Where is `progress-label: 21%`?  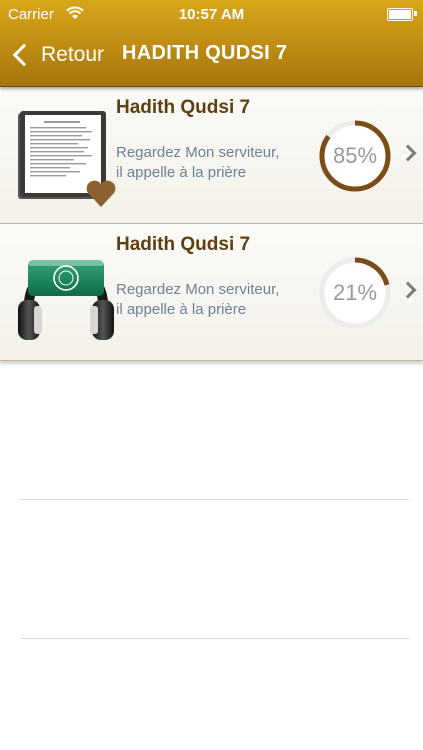 progress-label: 21% is located at coordinates (355, 292).